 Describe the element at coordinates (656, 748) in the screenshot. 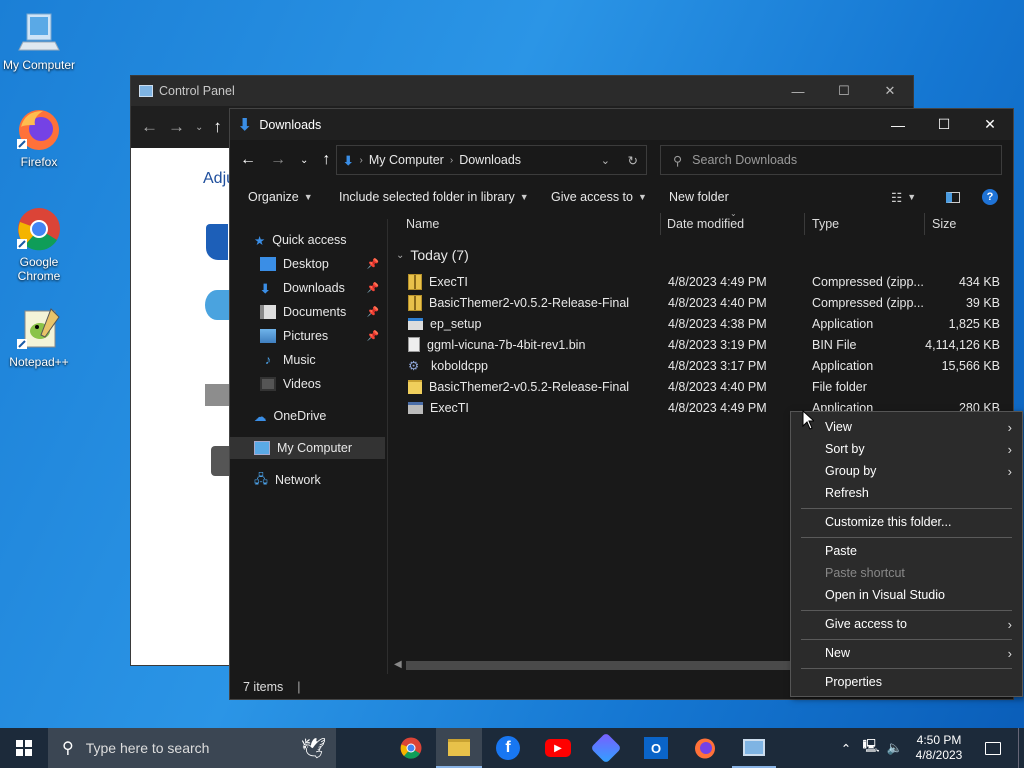

I see `taskbar-outlook: O` at that location.